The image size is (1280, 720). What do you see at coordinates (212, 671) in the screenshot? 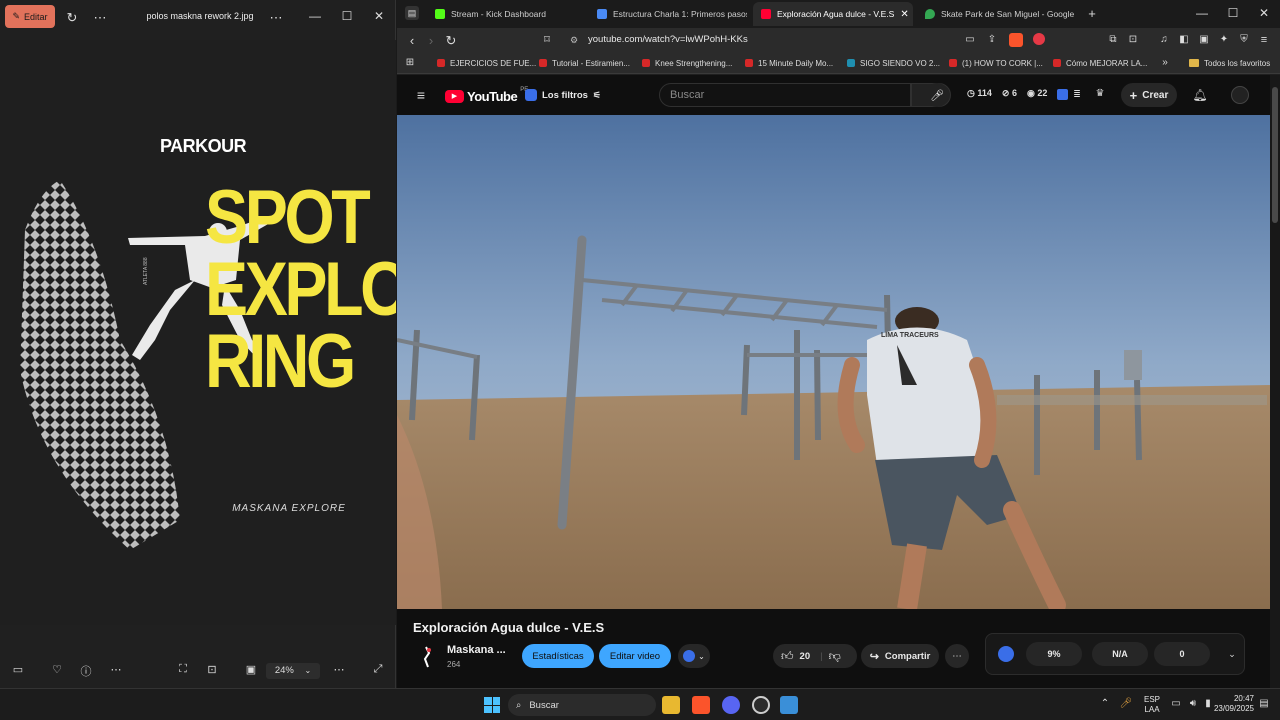
I see `actual-size-icon: ⊡` at bounding box center [212, 671].